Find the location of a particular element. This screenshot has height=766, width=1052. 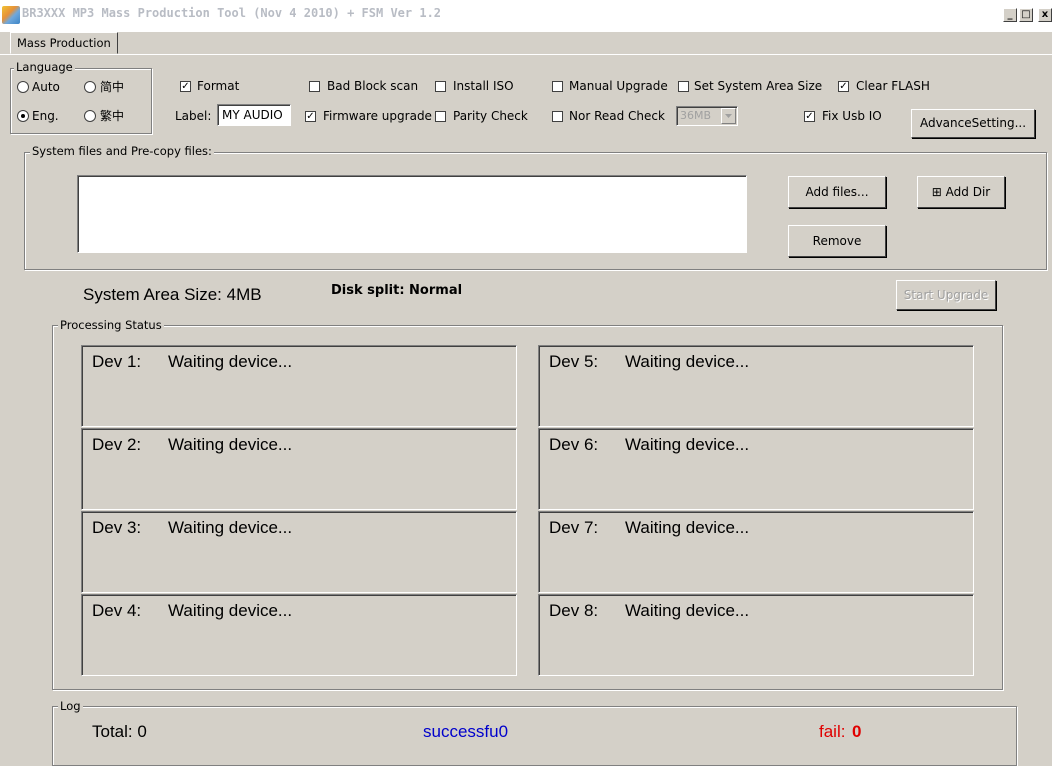

install-iso-label: Install ISO is located at coordinates (483, 86).